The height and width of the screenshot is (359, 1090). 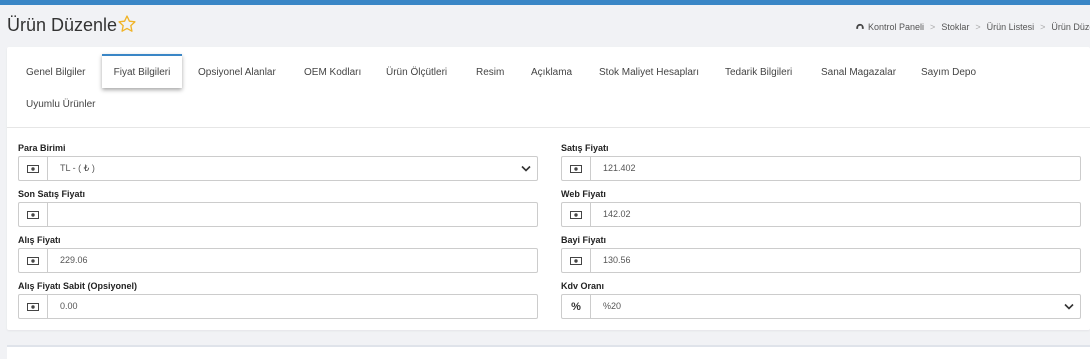 What do you see at coordinates (52, 194) in the screenshot?
I see `son-satis-fiyati-label: Son Satış Fiyatı` at bounding box center [52, 194].